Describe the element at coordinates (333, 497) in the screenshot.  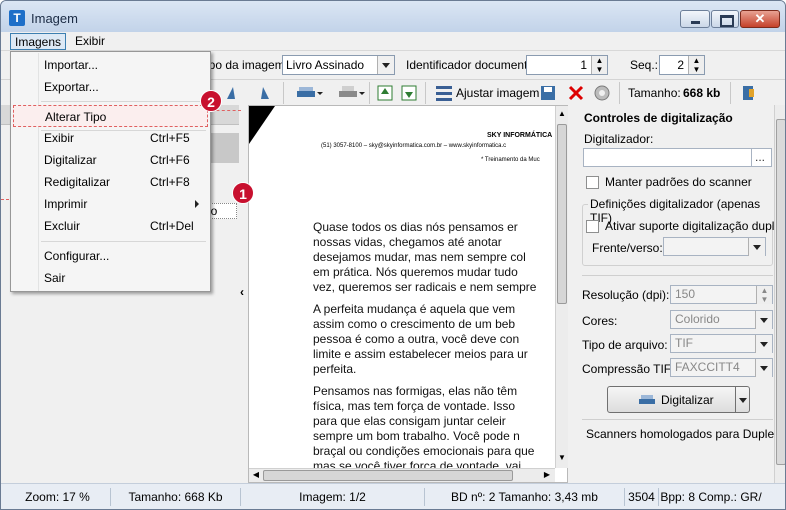
I see `status-imagem: Imagem: 1/2` at that location.